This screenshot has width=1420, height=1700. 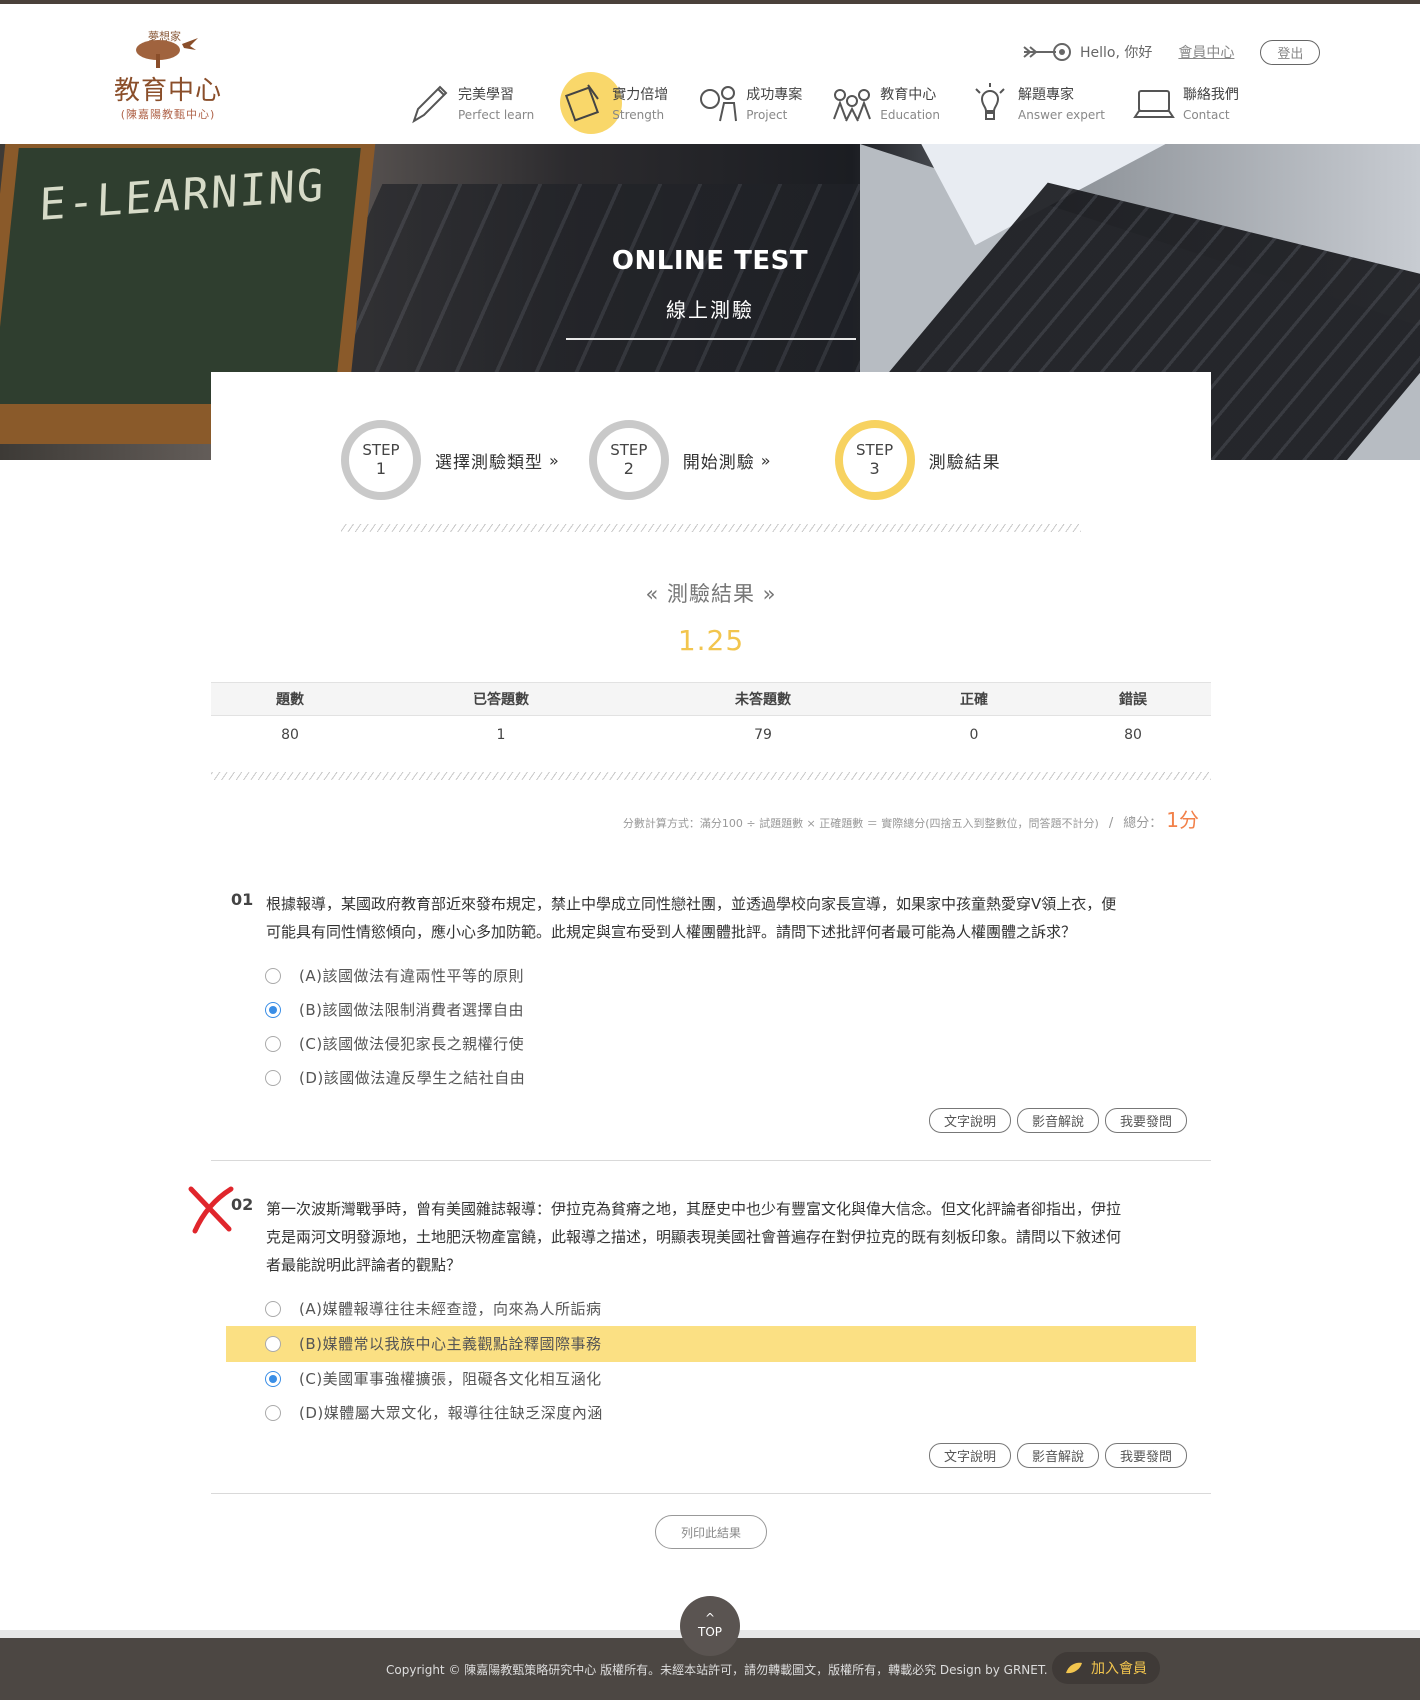 What do you see at coordinates (451, 1413) in the screenshot?
I see `option-text: (D)媒體屬大眾文化，報導往往缺乏深度內涵` at bounding box center [451, 1413].